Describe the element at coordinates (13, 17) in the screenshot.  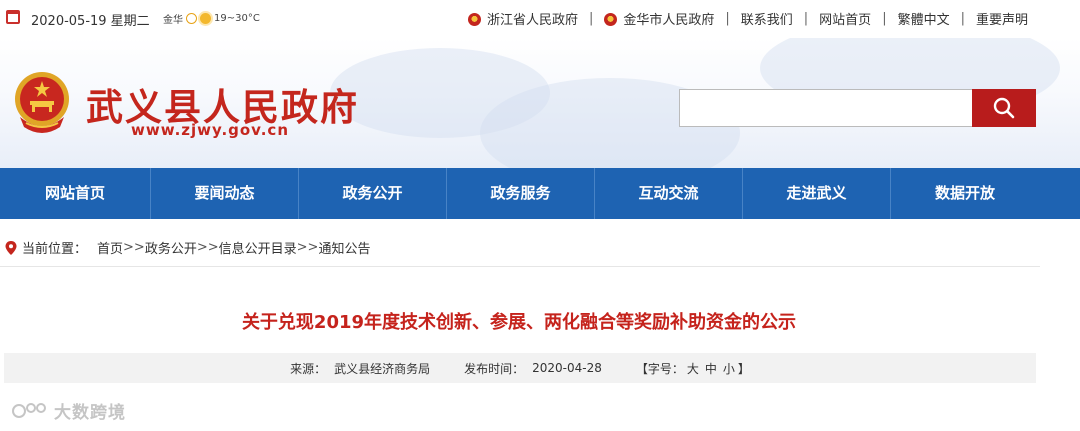
I see `calendar-icon` at that location.